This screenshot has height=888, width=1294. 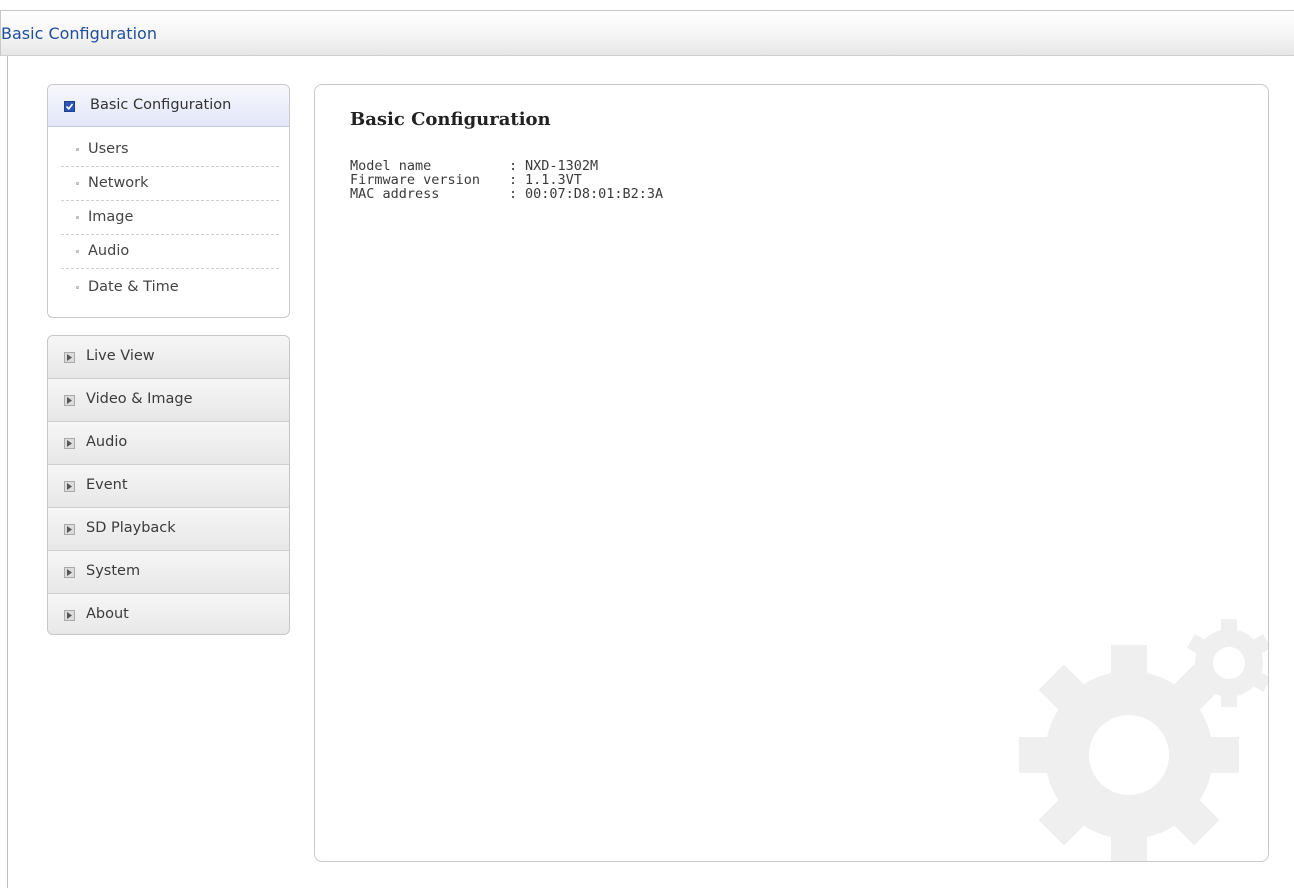 What do you see at coordinates (107, 442) in the screenshot?
I see `menu-item-label: Audio` at bounding box center [107, 442].